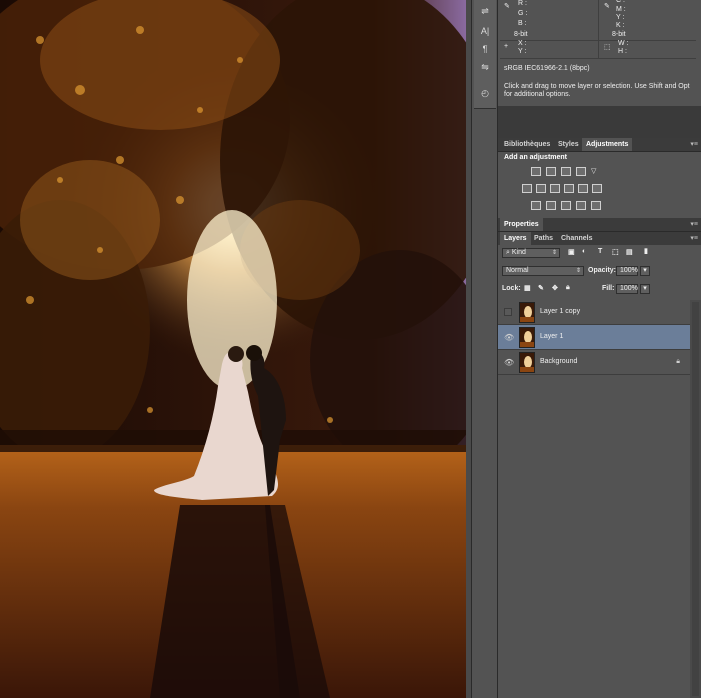 Image resolution: width=701 pixels, height=698 pixels. I want to click on filter-type-icon: T, so click(600, 251).